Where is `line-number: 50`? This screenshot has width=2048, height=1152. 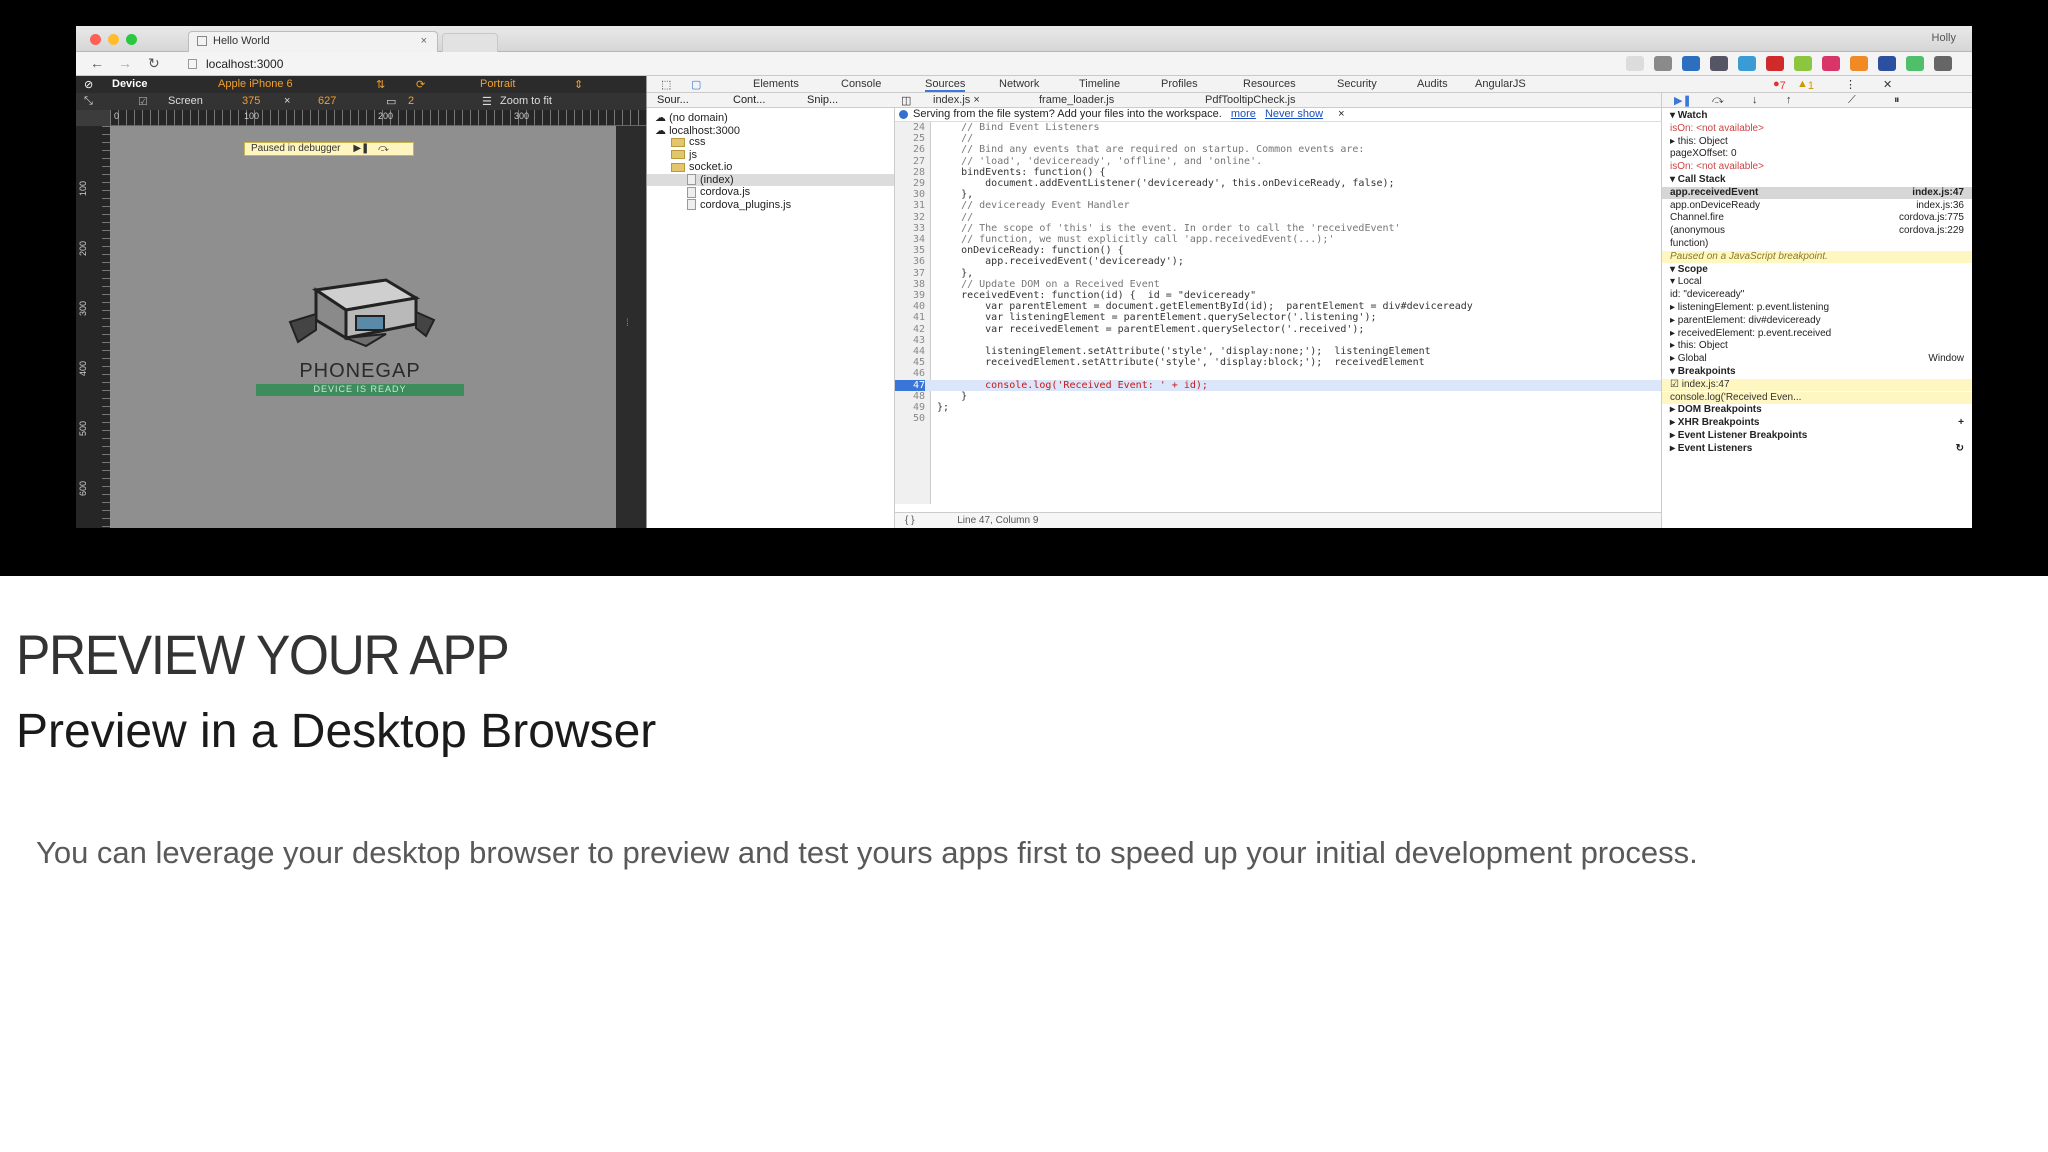
line-number: 50 is located at coordinates (910, 418).